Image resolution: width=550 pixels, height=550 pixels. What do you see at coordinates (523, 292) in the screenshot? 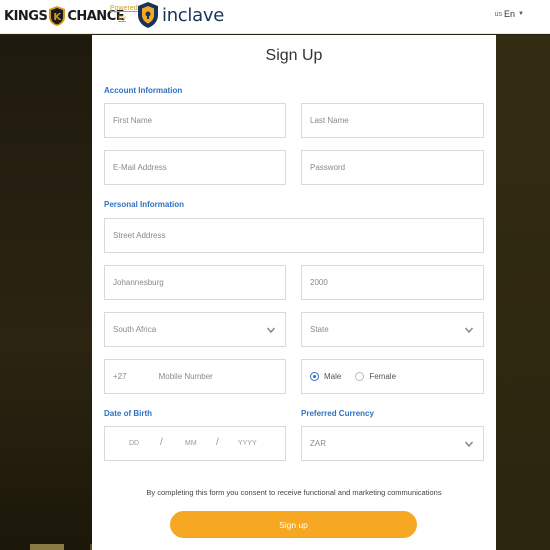
I see `background-right` at bounding box center [523, 292].